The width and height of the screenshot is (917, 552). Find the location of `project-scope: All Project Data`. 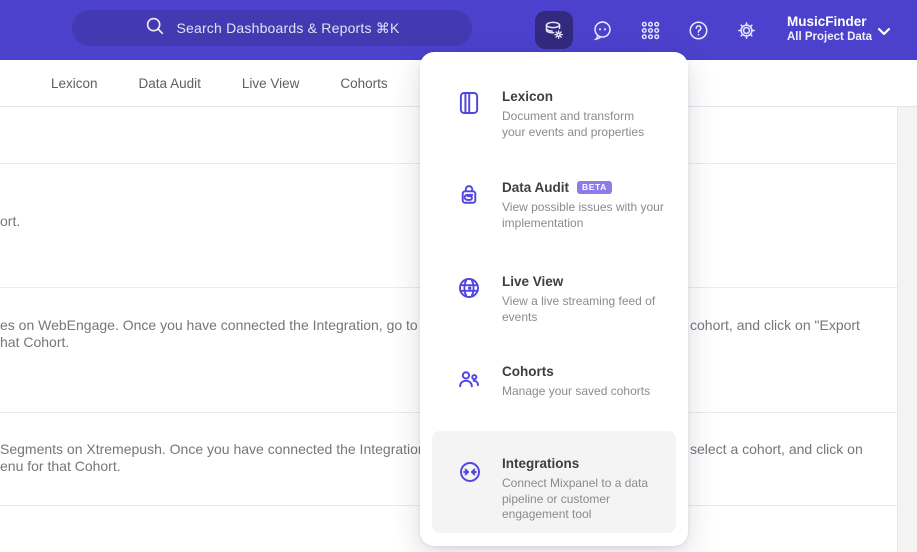

project-scope: All Project Data is located at coordinates (829, 37).